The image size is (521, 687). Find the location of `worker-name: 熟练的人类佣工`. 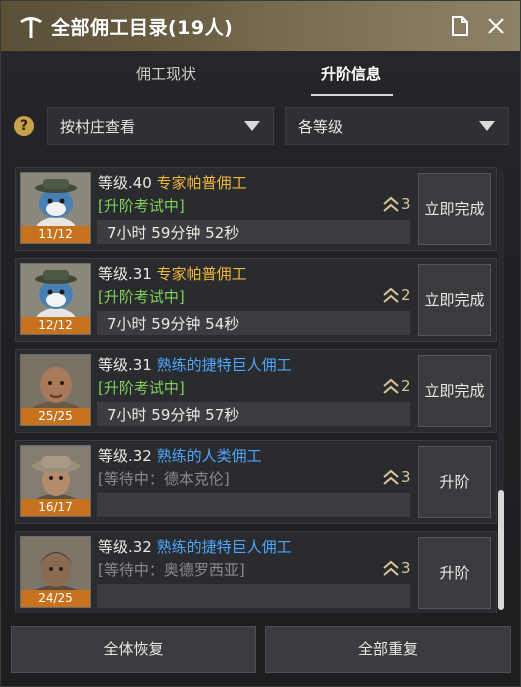

worker-name: 熟练的人类佣工 is located at coordinates (209, 456).